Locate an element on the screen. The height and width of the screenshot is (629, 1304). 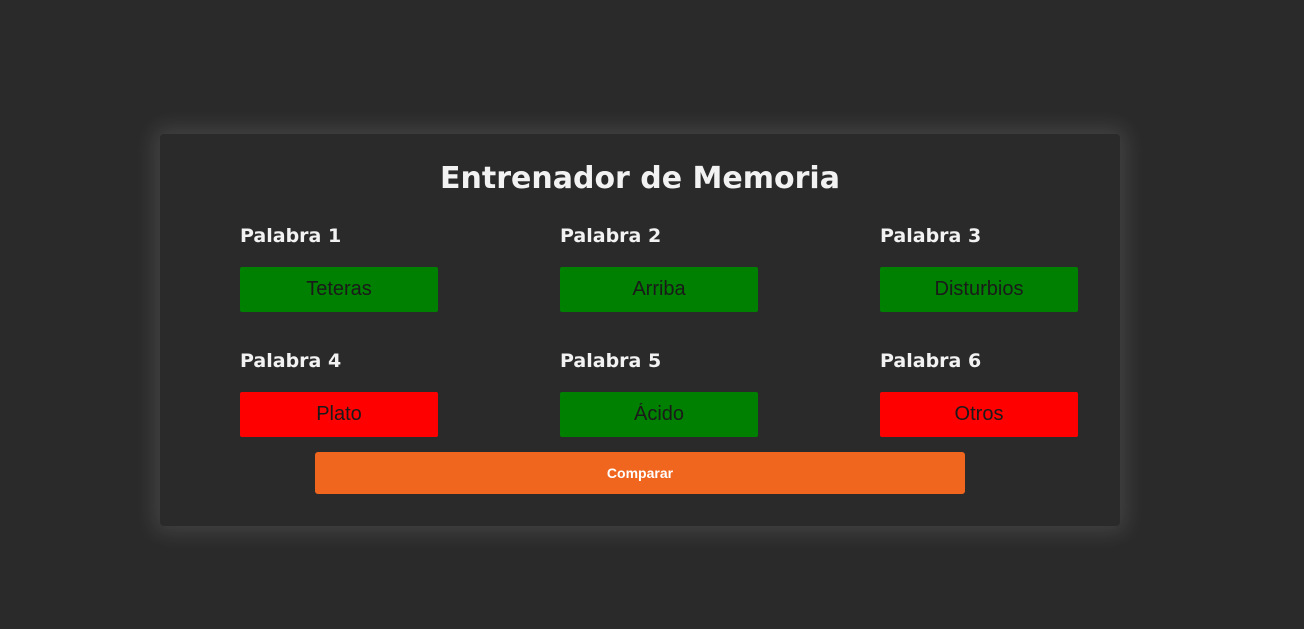
page-title: Entrenador de Memoria is located at coordinates (640, 178).